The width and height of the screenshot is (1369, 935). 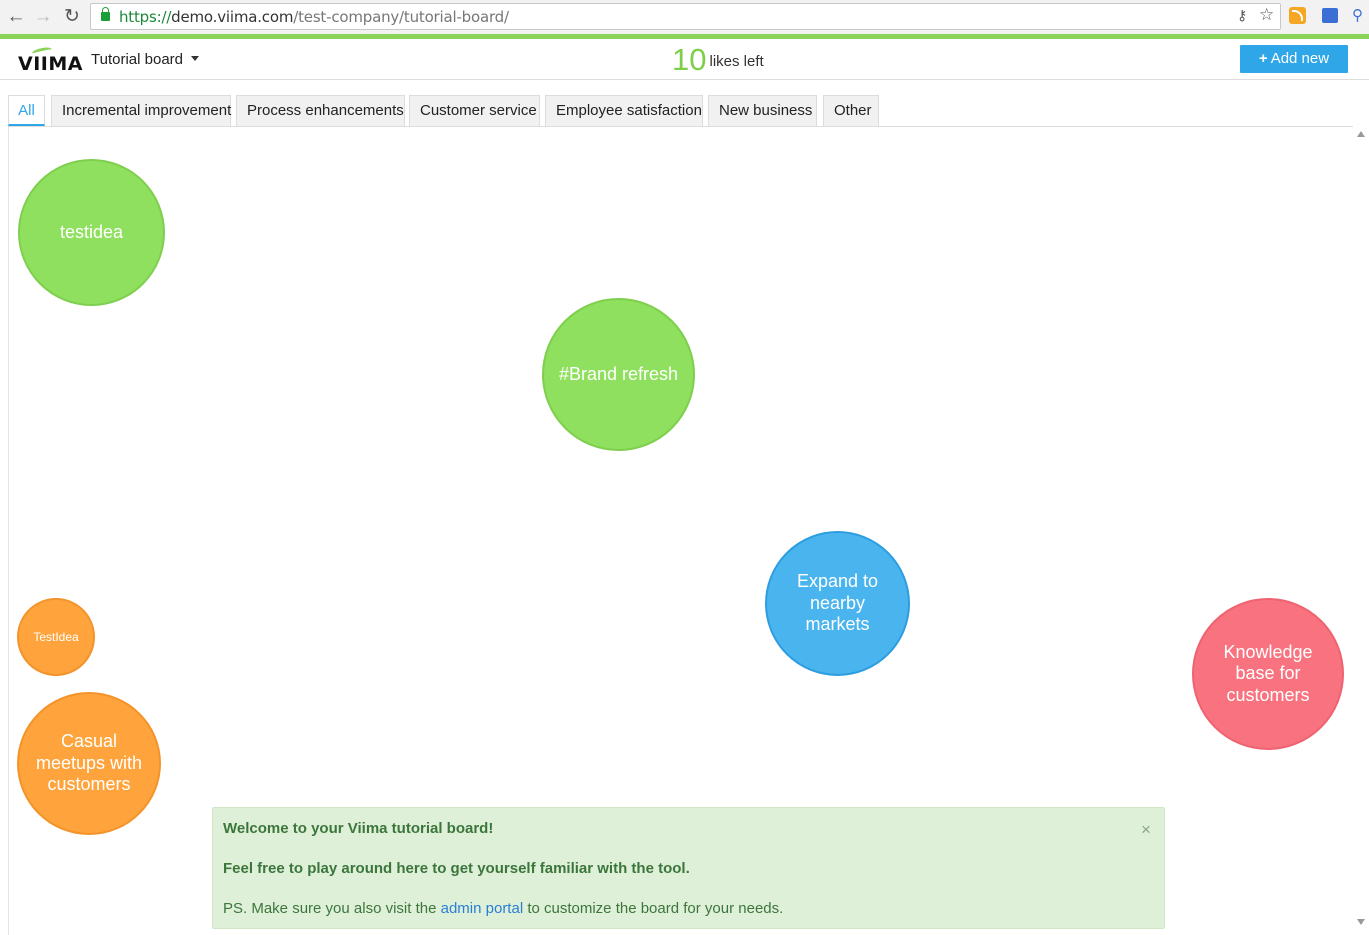 I want to click on calendar-extension-icon, so click(x=1330, y=15).